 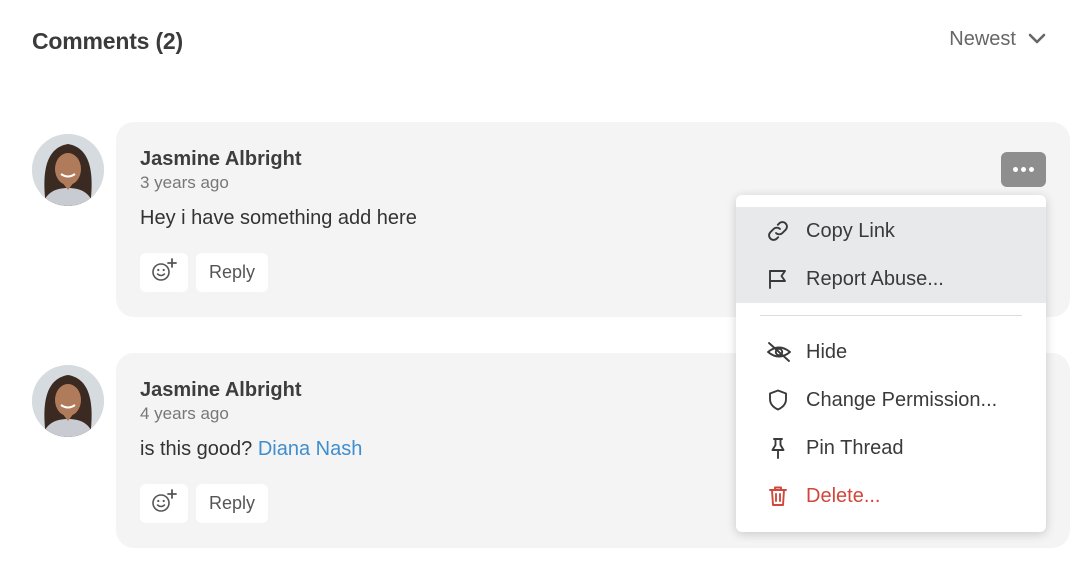 I want to click on menu-item-pin-thread: Pin Thread, so click(x=891, y=448).